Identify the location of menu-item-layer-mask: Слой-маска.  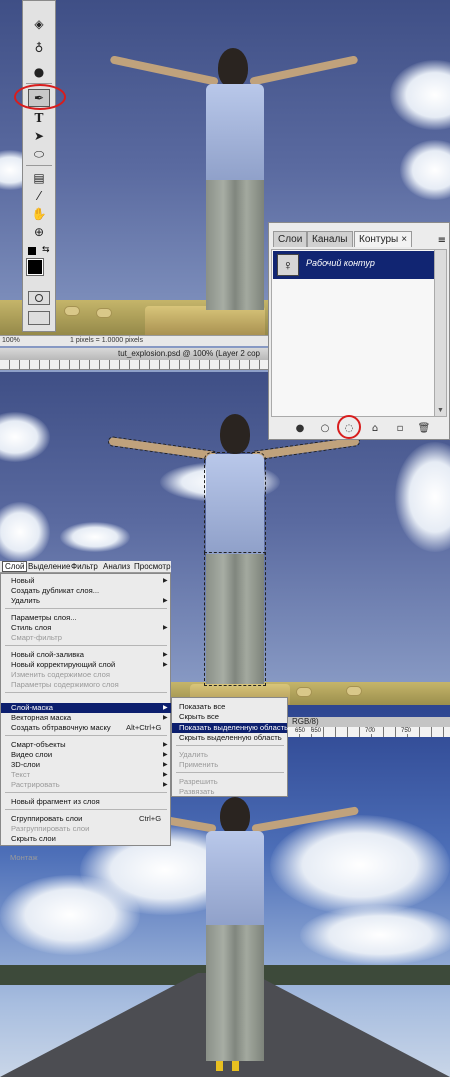
(32, 707).